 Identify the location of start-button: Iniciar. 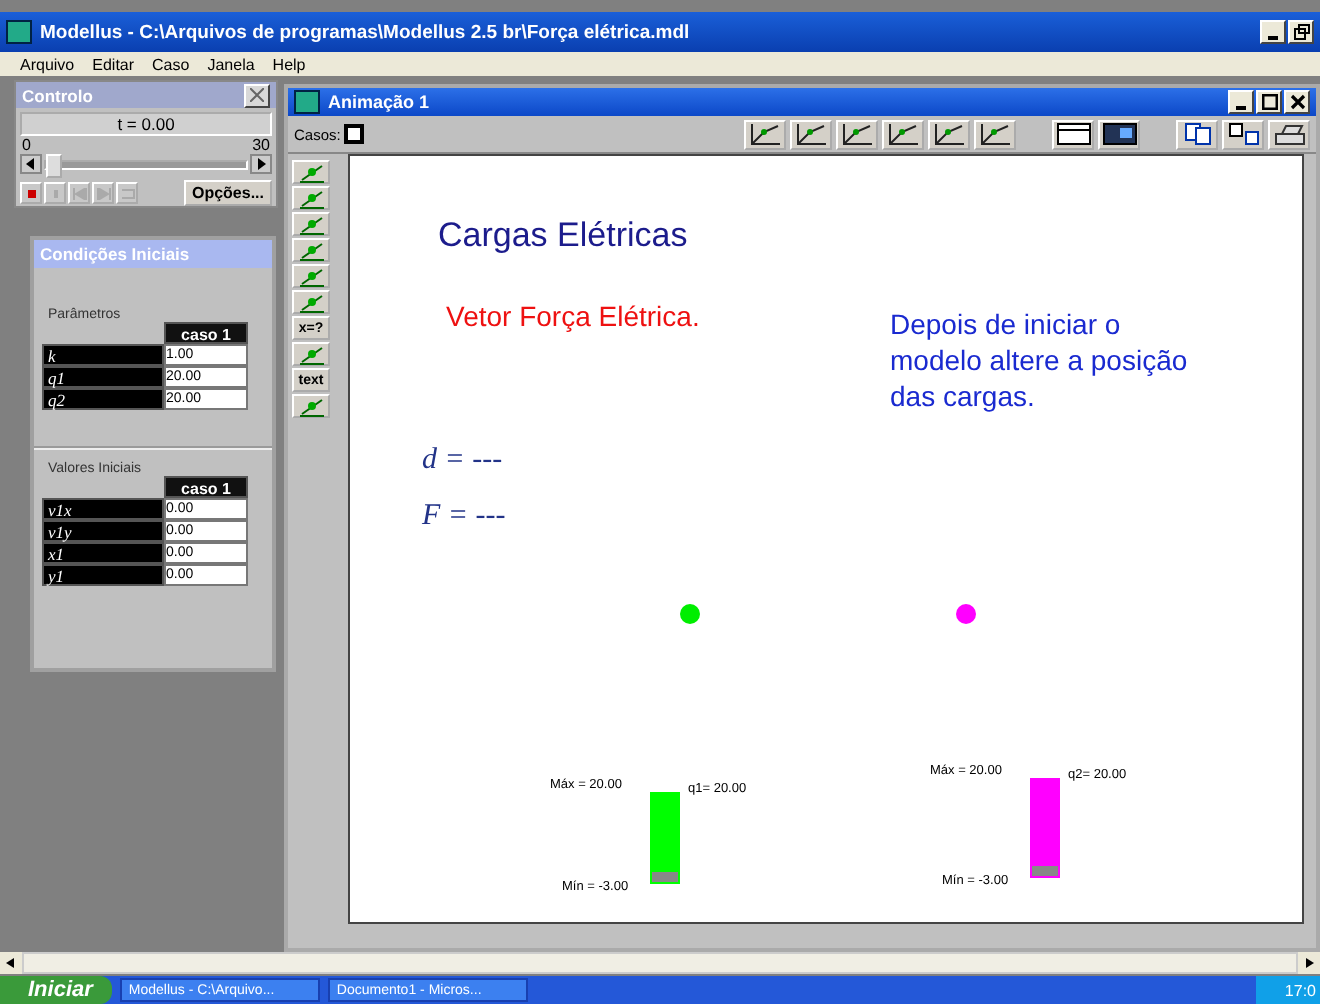
(56, 990).